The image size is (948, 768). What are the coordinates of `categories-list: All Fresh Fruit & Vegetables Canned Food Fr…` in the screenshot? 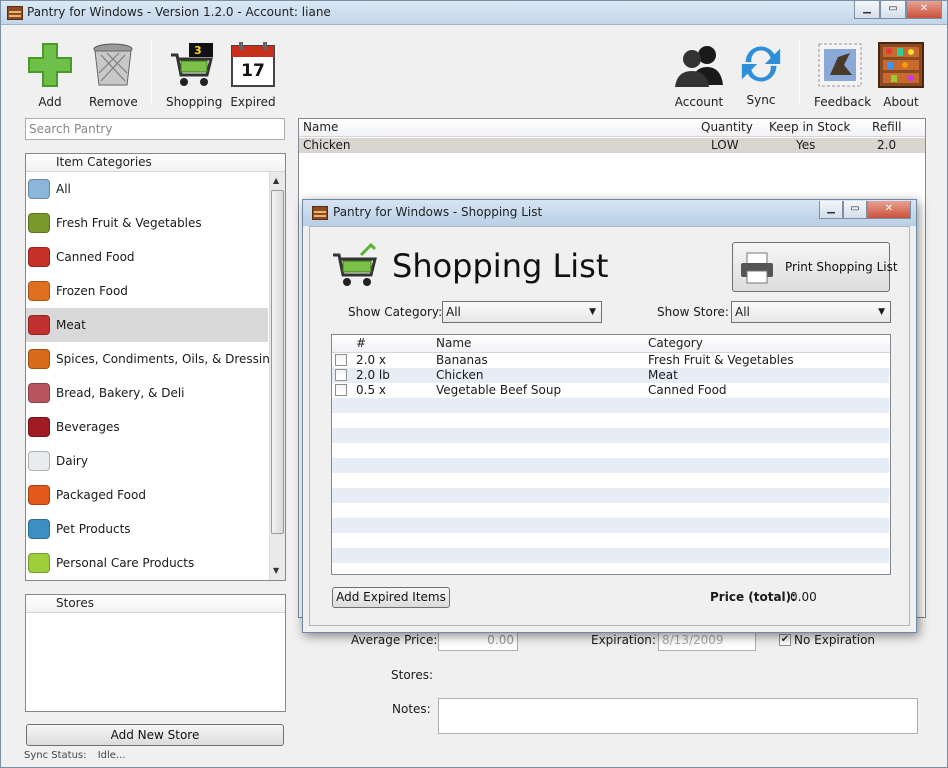 It's located at (147, 376).